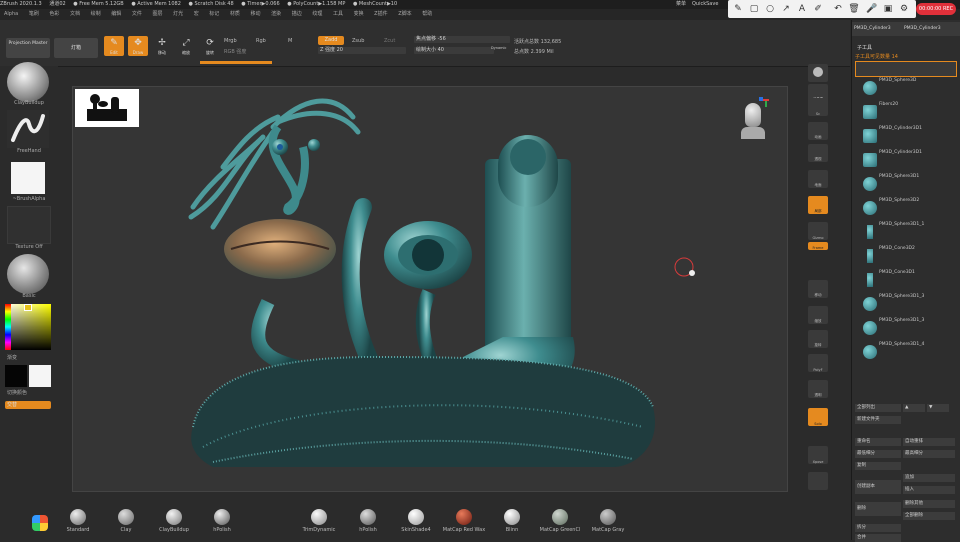  Describe the element at coordinates (878, 442) in the screenshot. I see `rename-button: 重命名` at that location.